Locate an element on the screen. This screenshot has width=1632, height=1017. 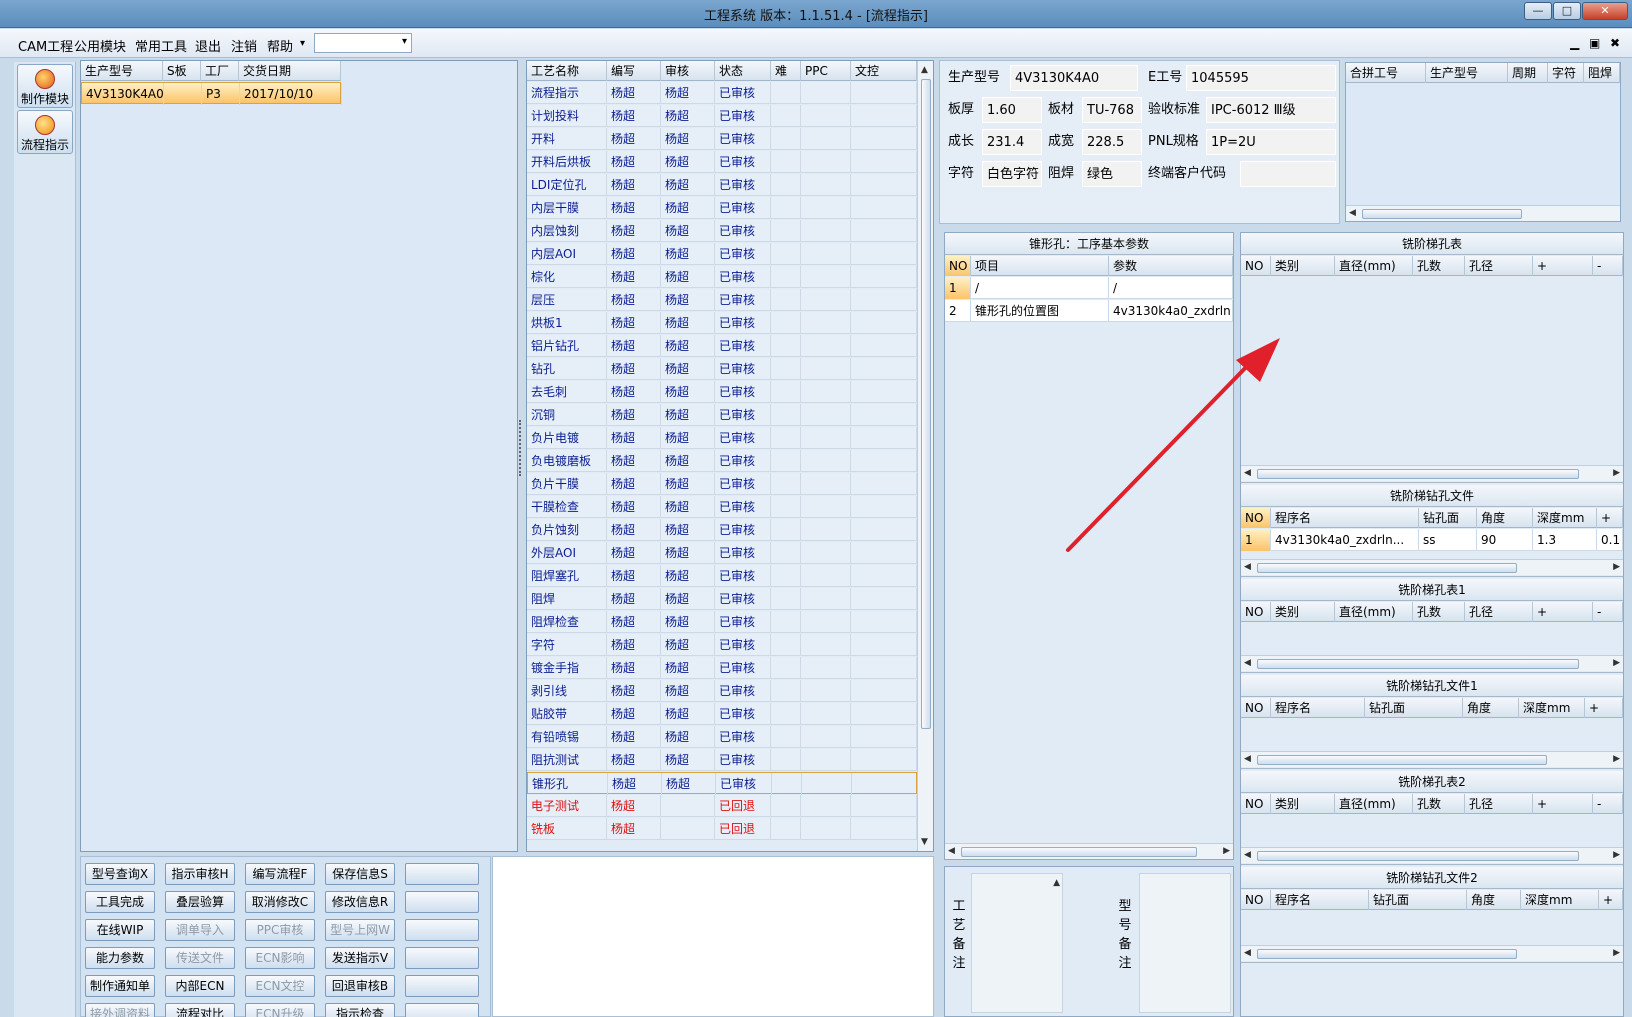
table-row: 字符 杨超 杨超 已审核 is located at coordinates (722, 645).